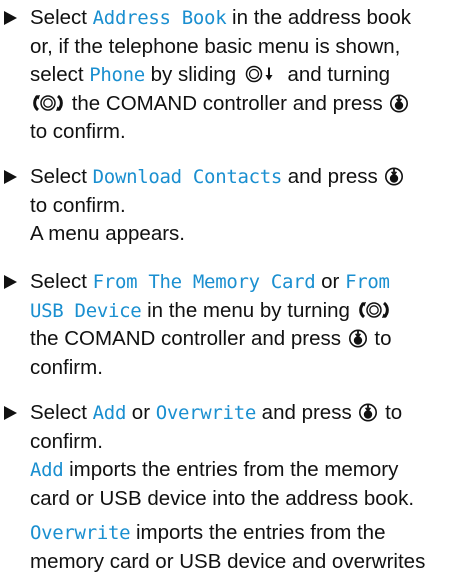  I want to click on body-text: imports the entries from the, so click(258, 532).